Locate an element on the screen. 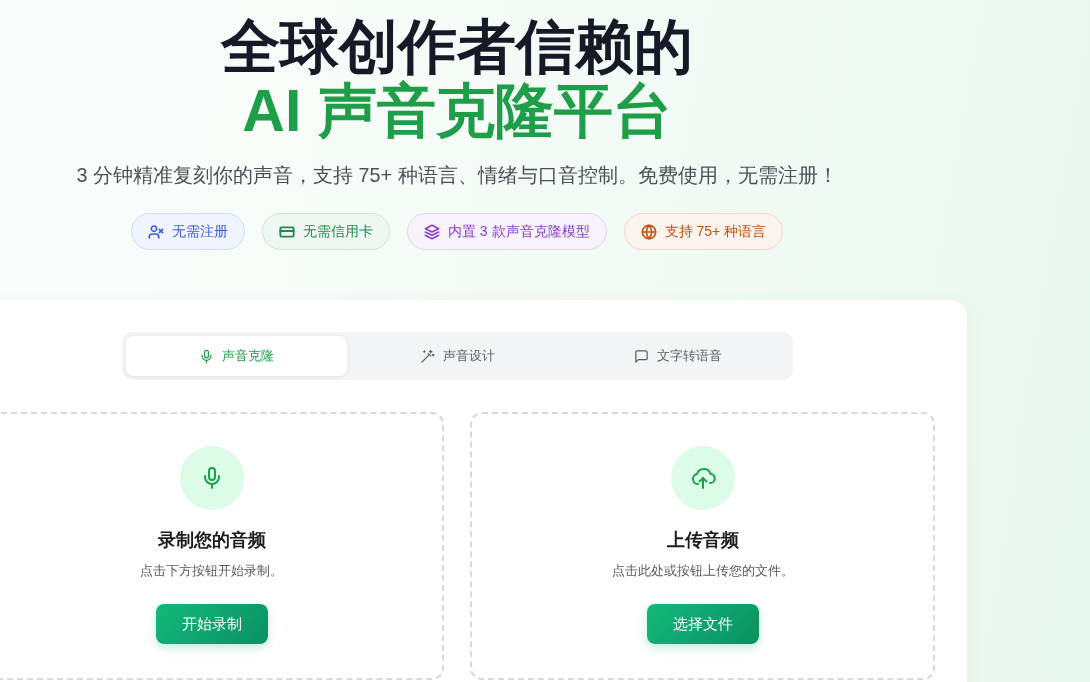  headline: 全球创作者信赖的 is located at coordinates (457, 47).